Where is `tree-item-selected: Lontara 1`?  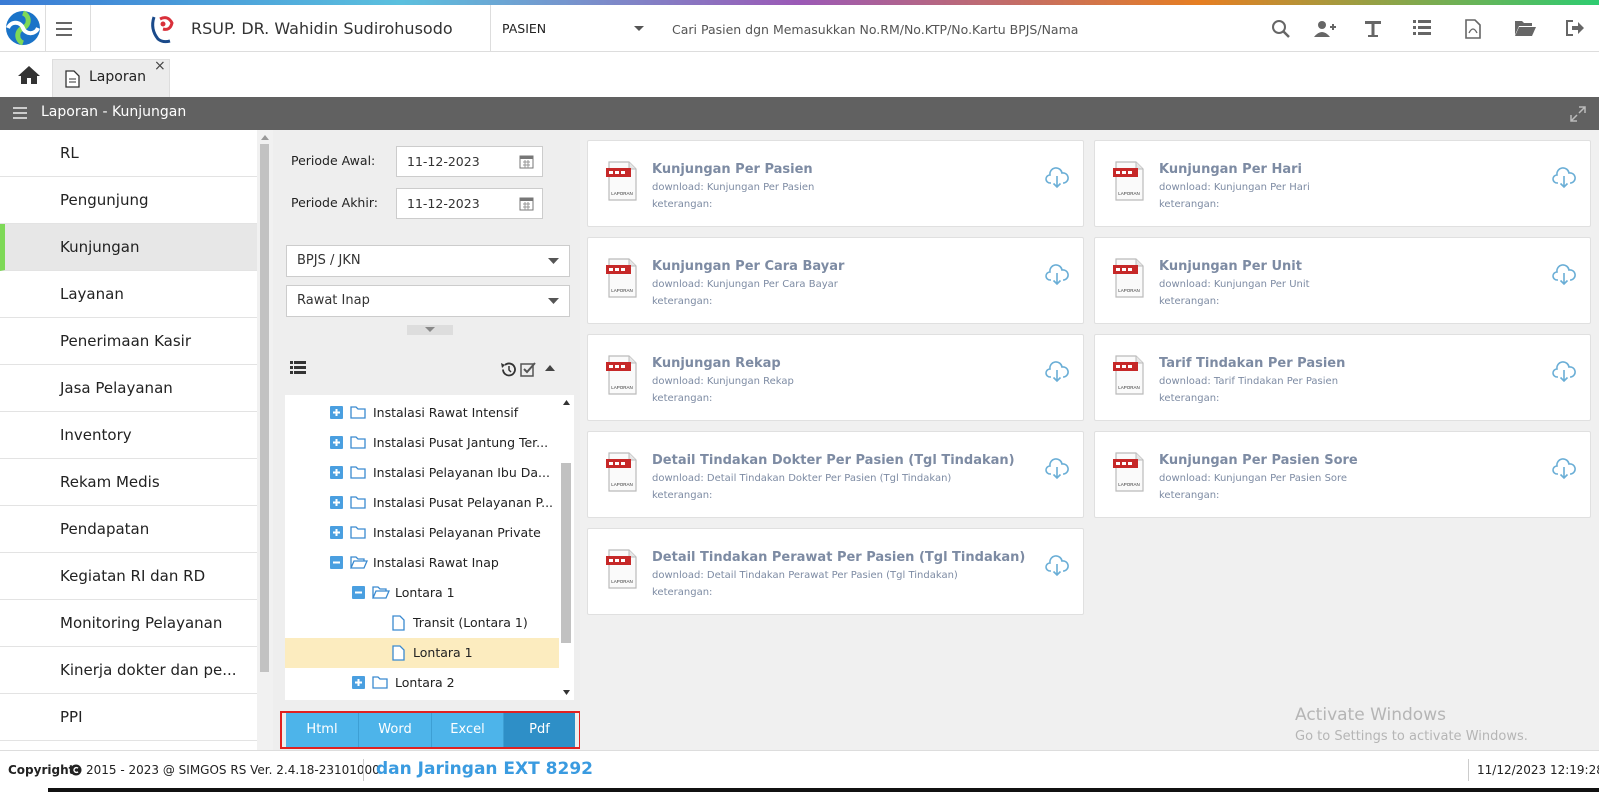 tree-item-selected: Lontara 1 is located at coordinates (422, 653).